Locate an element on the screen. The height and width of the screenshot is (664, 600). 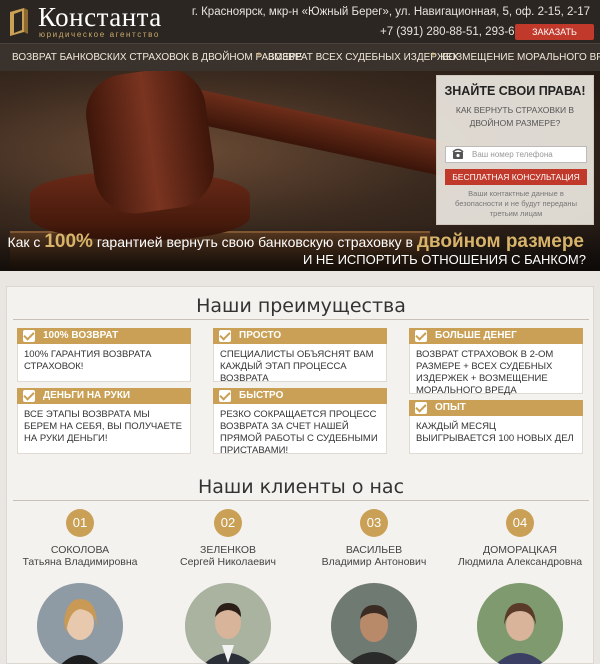
client-name: Сергей Николаевич is located at coordinates (228, 562).